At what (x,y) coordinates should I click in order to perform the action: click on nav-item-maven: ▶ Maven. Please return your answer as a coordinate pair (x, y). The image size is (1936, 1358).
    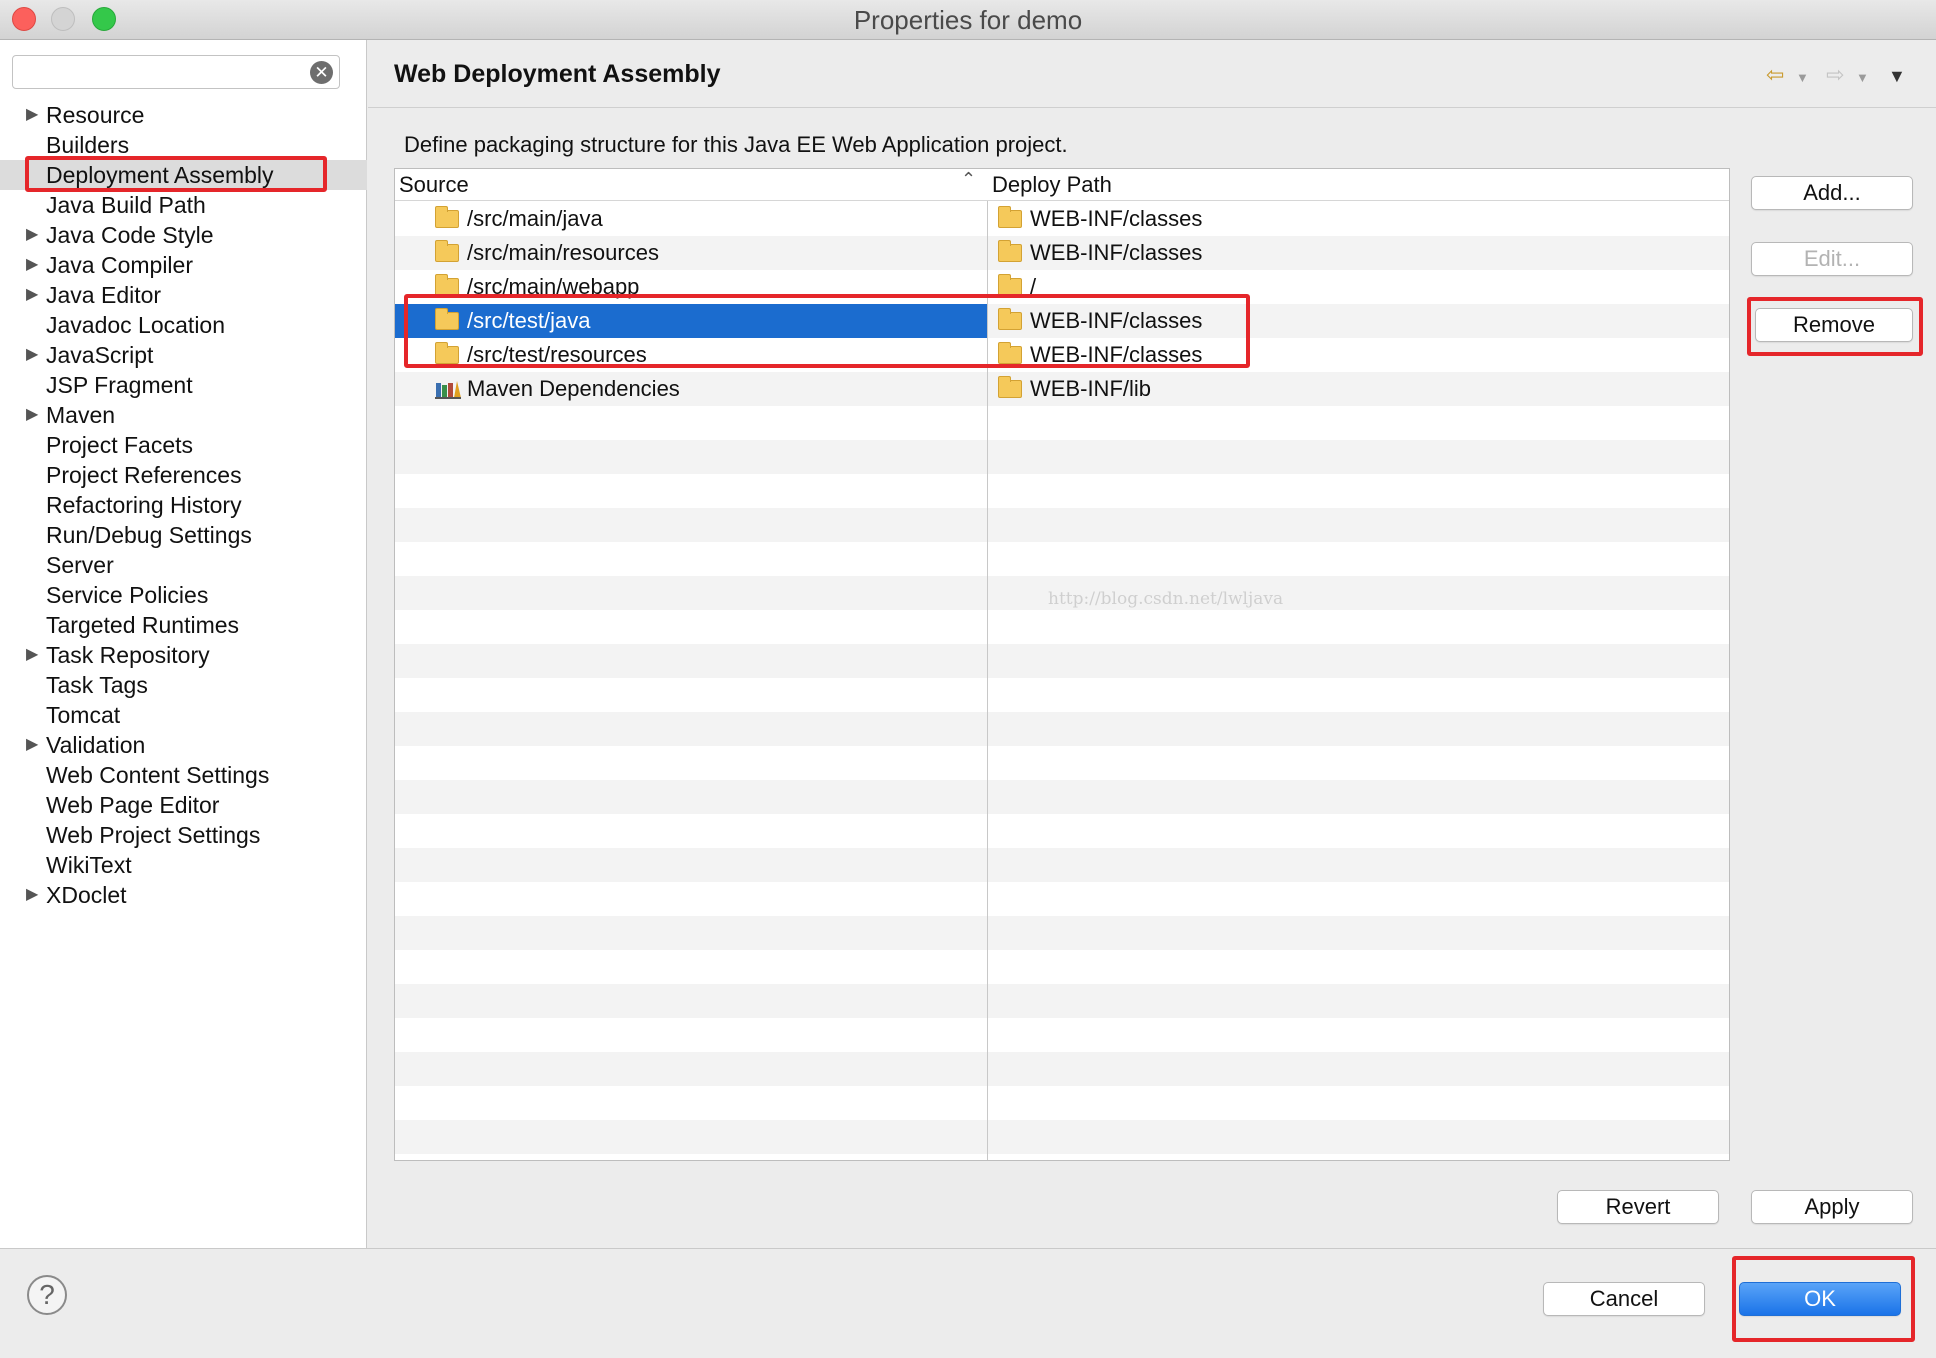
    Looking at the image, I should click on (183, 415).